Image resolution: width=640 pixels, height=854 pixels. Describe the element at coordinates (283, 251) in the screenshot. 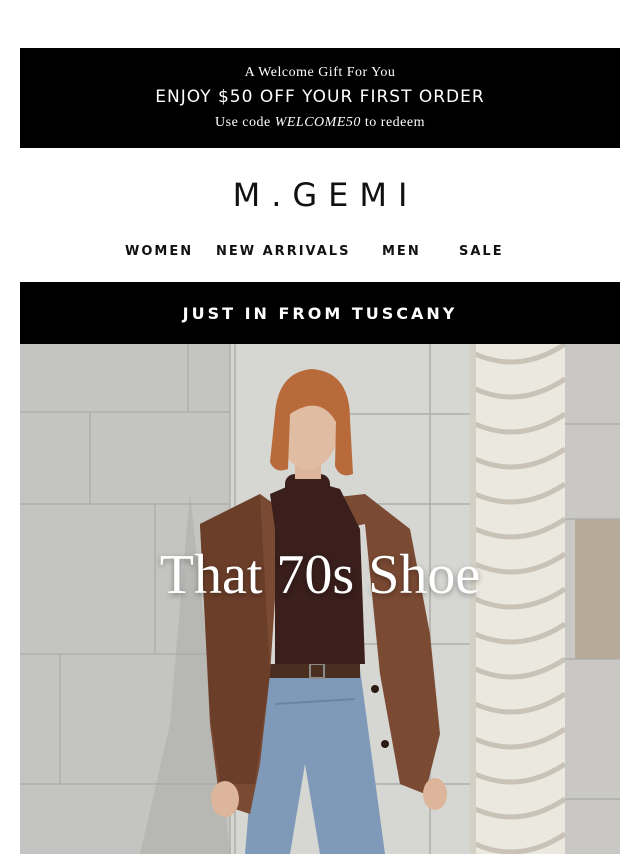

I see `nav-item-new-arrivals: NEW ARRIVALS` at that location.